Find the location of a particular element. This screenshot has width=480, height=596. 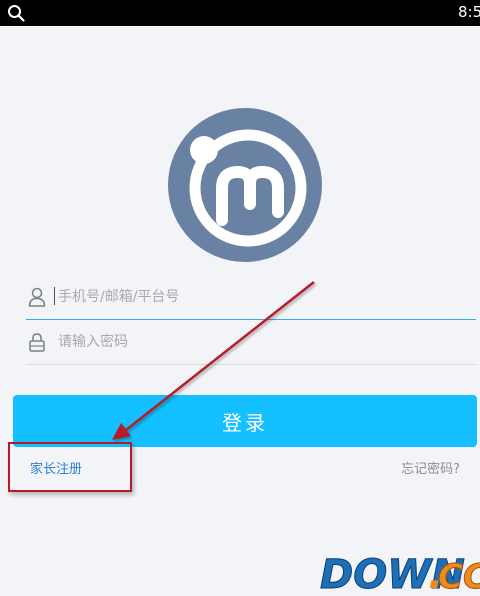

username-input is located at coordinates (258, 297).